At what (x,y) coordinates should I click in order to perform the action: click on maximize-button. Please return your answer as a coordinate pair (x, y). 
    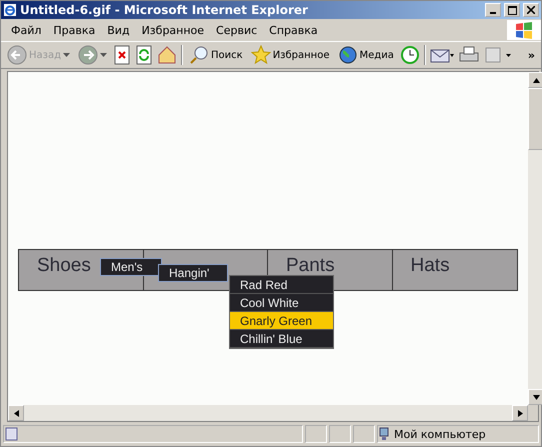
    Looking at the image, I should click on (512, 10).